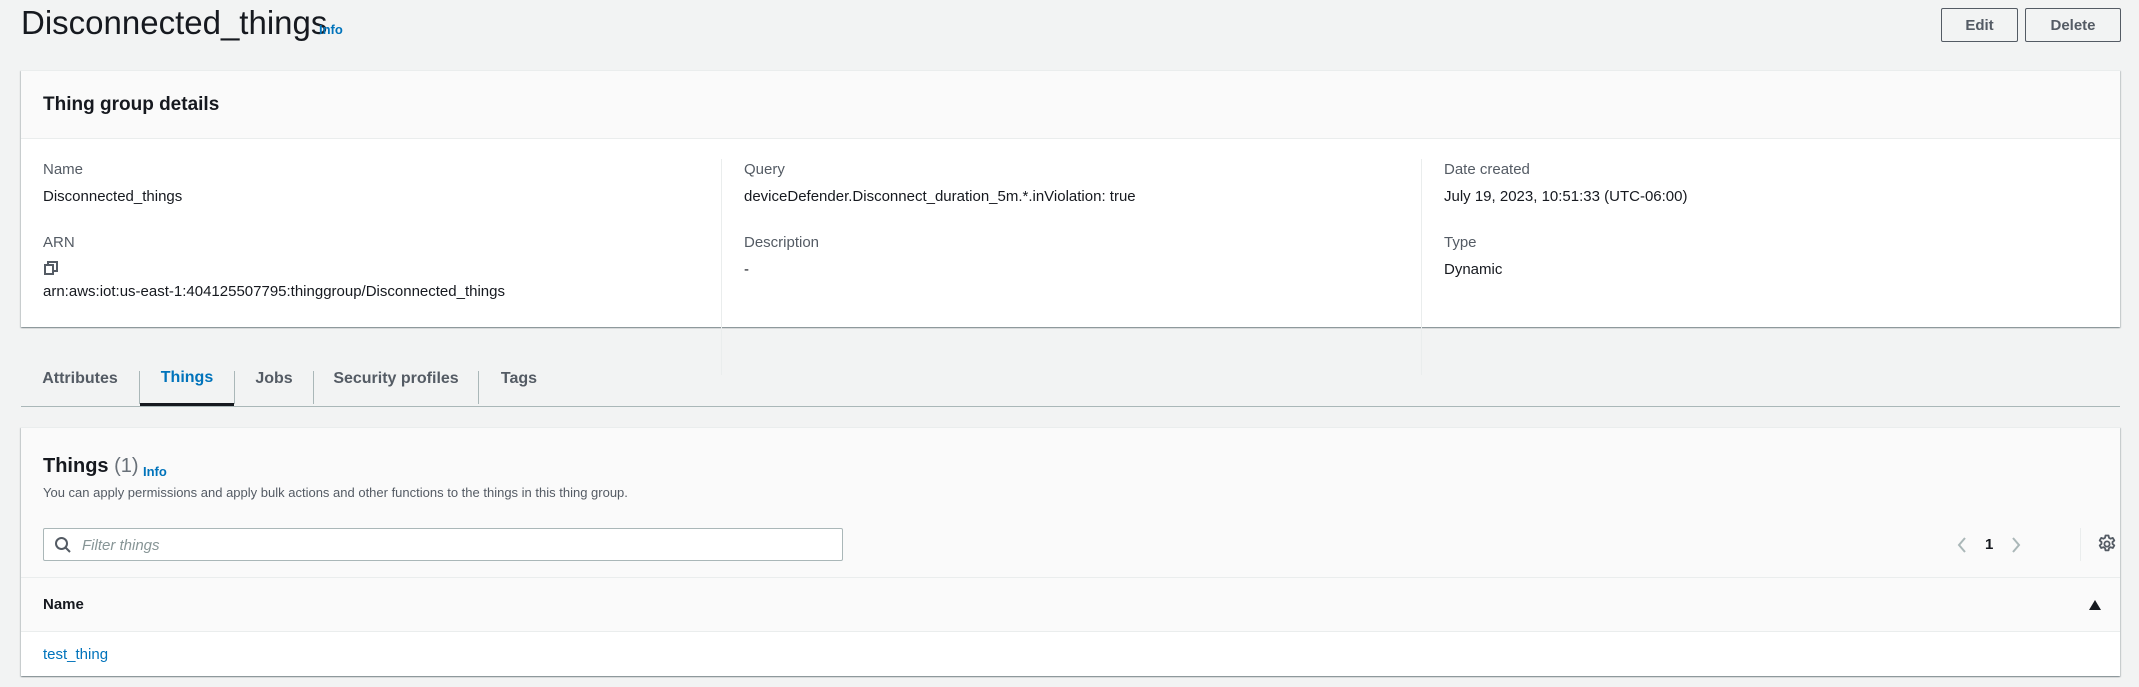 This screenshot has width=2139, height=687. I want to click on next-page-button, so click(2016, 545).